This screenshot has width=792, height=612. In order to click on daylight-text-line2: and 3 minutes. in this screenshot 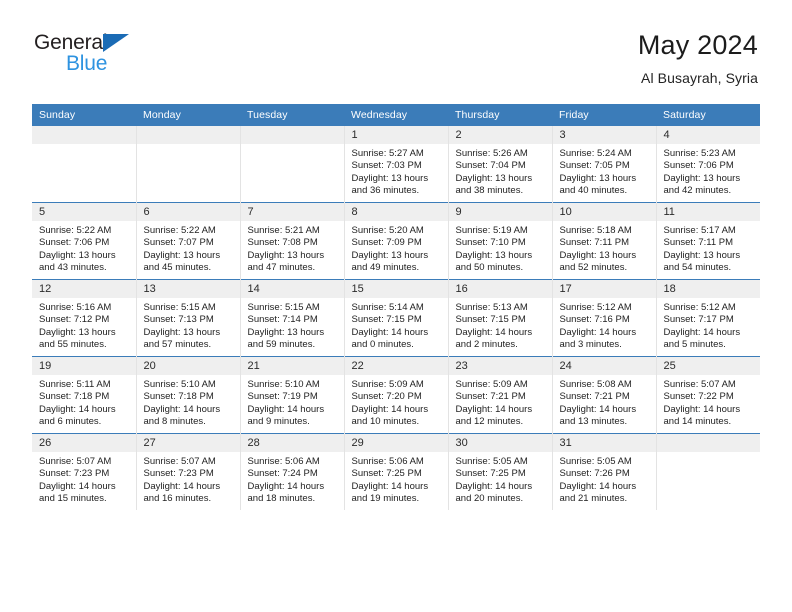, I will do `click(590, 345)`.